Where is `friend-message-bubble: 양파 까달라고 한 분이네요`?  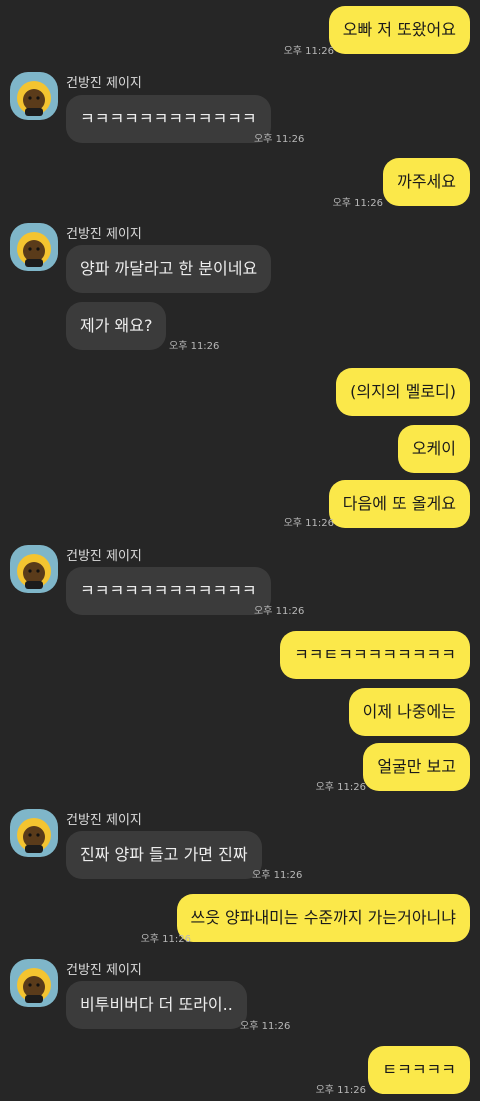
friend-message-bubble: 양파 까달라고 한 분이네요 is located at coordinates (169, 269).